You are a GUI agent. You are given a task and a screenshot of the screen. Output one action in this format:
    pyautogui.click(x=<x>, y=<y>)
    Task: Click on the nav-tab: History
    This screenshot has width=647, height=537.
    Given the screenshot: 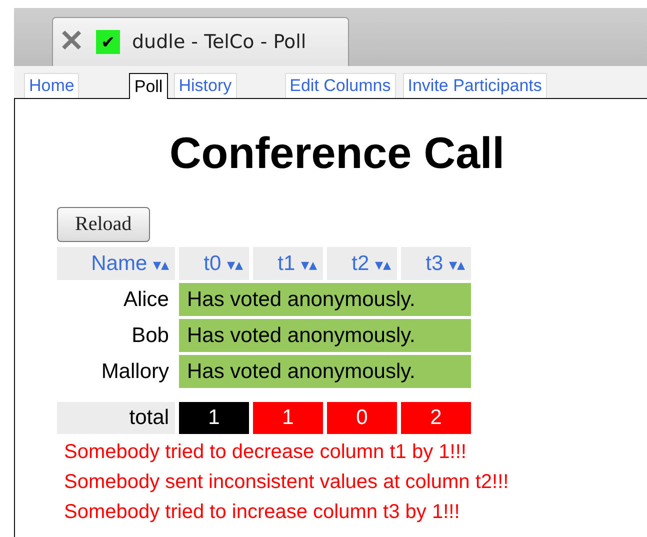 What is the action you would take?
    pyautogui.click(x=205, y=85)
    